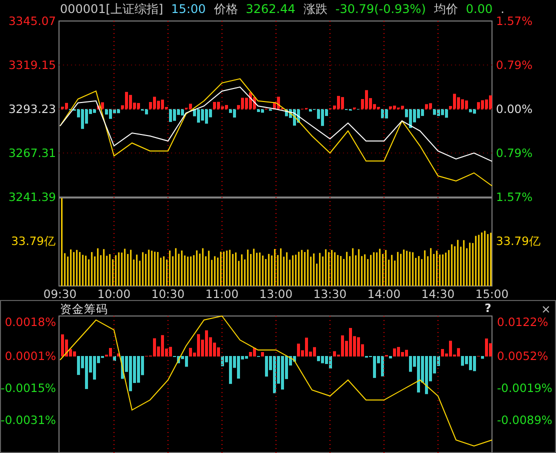 Image resolution: width=556 pixels, height=453 pixels. I want to click on price-axis-label: 3293.23, so click(32, 109).